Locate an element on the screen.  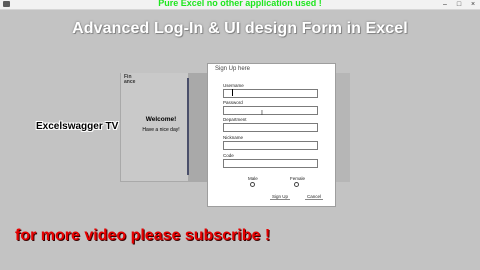
code-field is located at coordinates (270, 163).